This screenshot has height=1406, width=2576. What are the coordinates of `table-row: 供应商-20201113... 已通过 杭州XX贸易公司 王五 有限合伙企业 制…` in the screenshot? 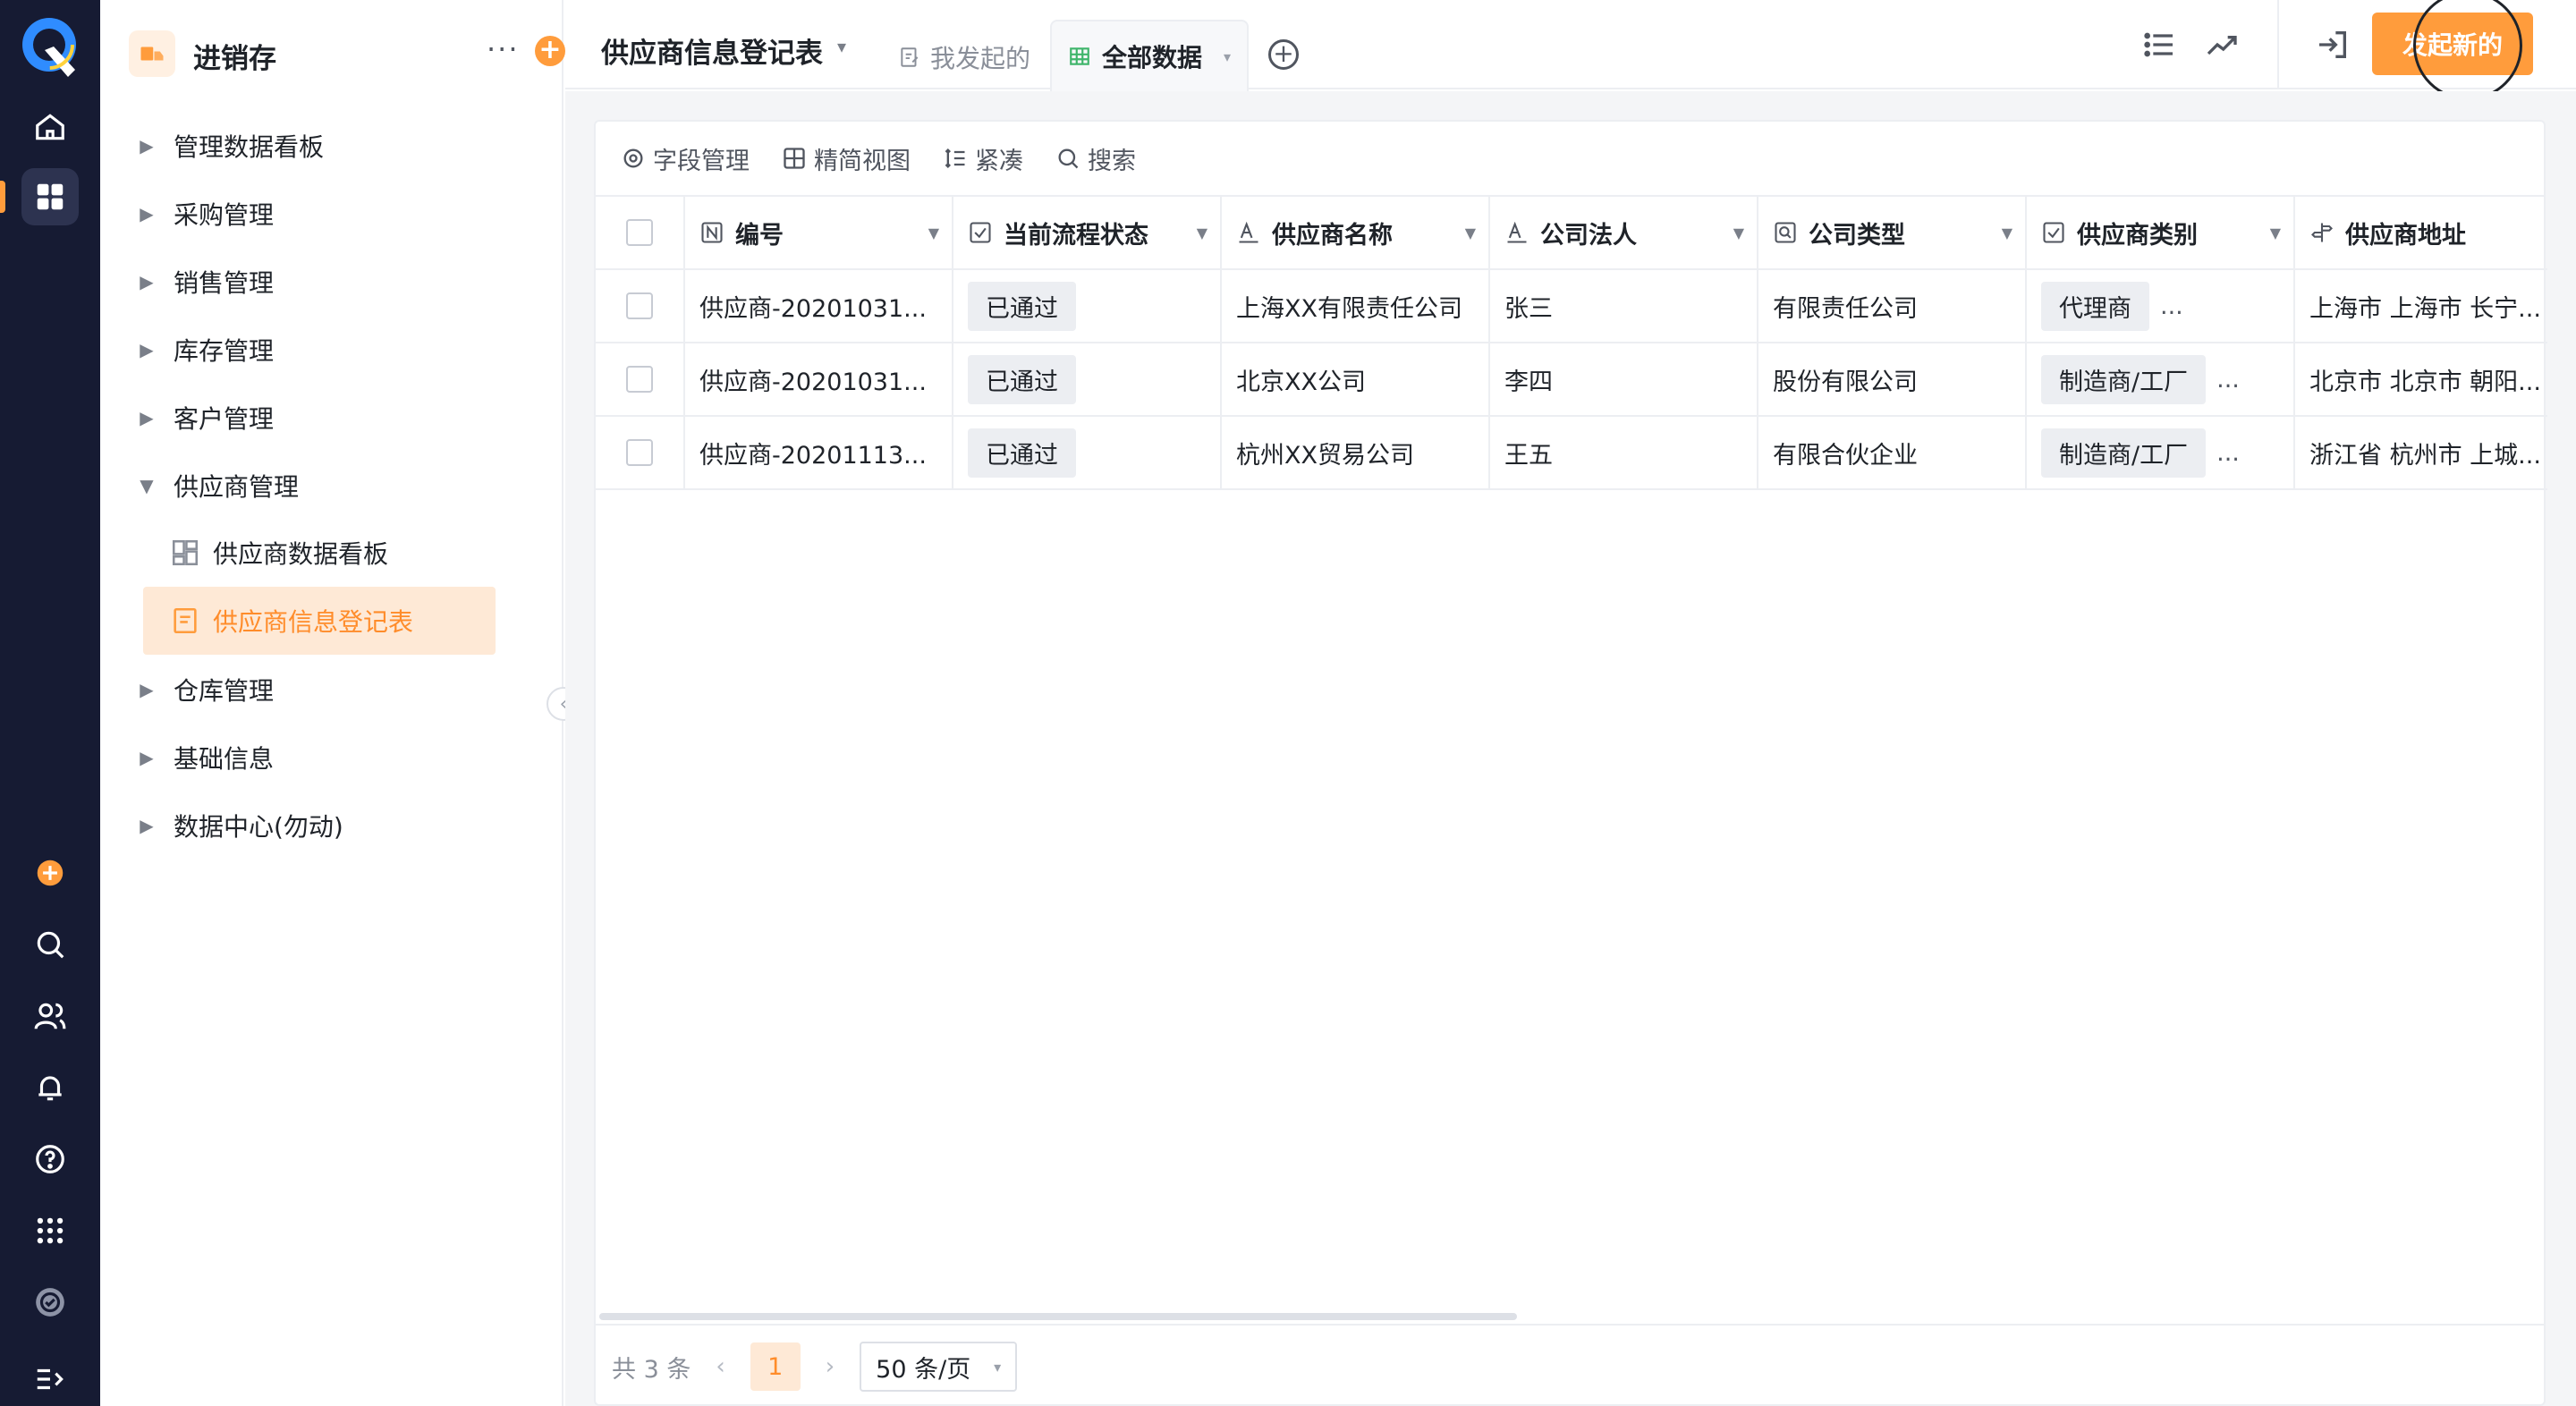 It's located at (1571, 454).